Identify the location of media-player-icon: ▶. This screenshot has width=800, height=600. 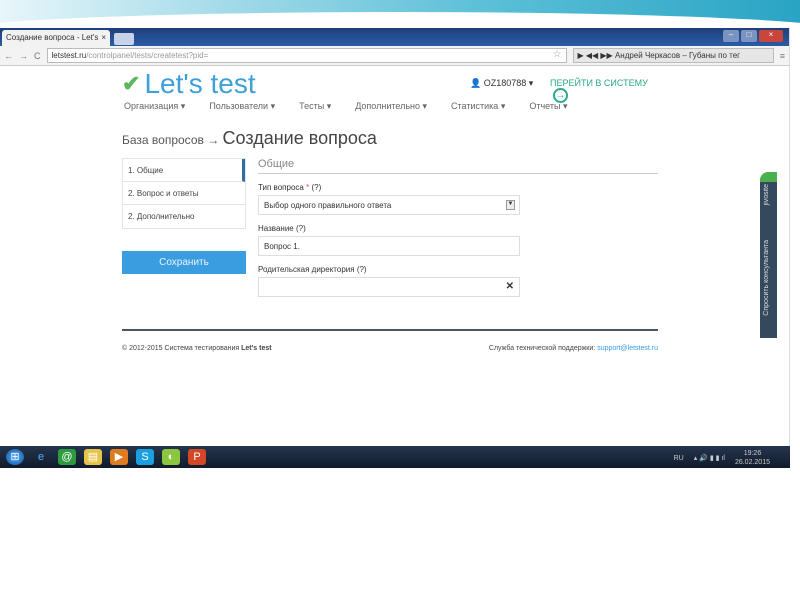
(119, 457).